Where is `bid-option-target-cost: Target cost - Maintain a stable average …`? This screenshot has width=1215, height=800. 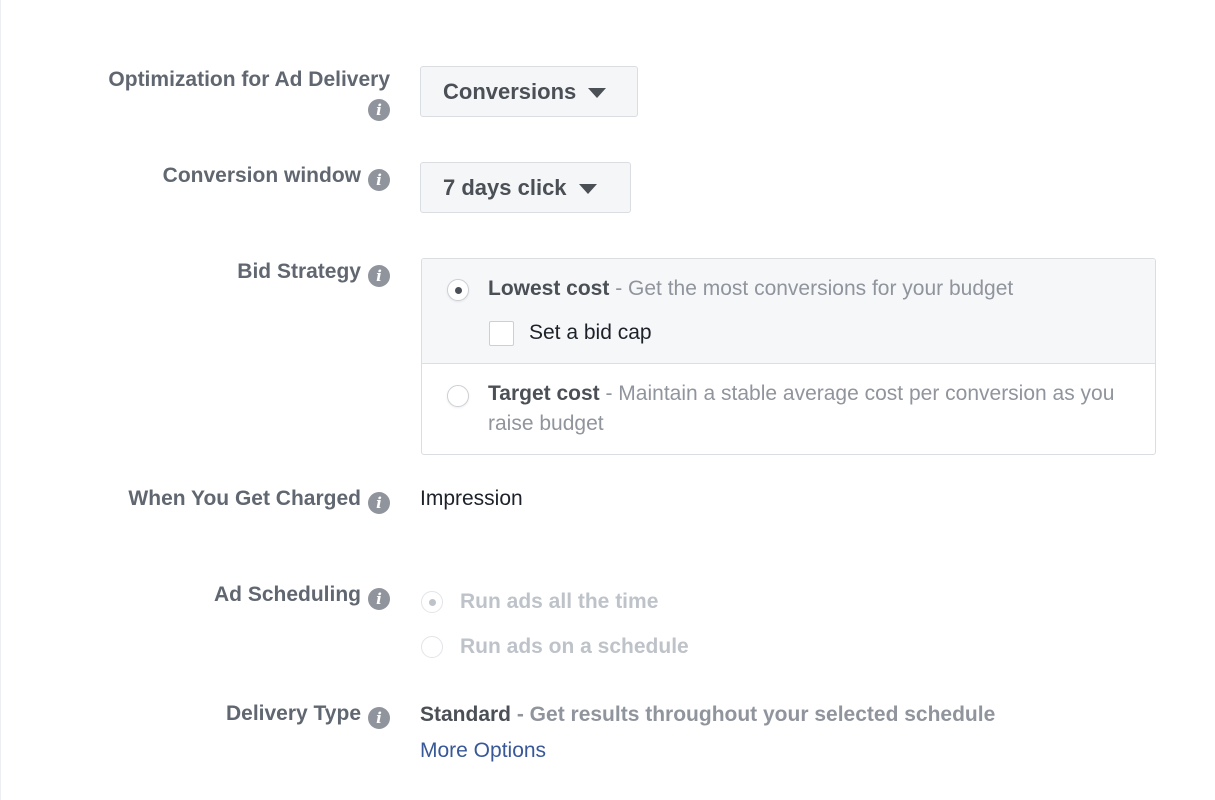 bid-option-target-cost: Target cost - Maintain a stable average … is located at coordinates (788, 409).